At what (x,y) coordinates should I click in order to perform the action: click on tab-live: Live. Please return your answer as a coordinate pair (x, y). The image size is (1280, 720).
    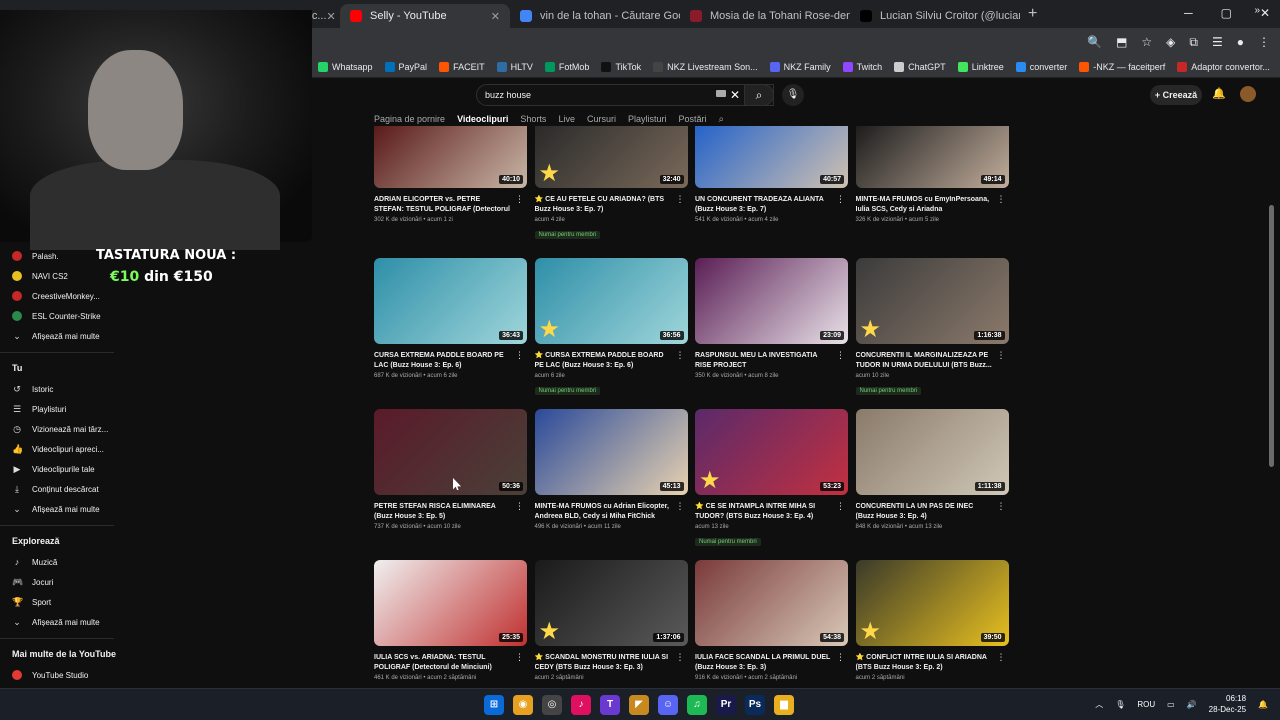
    Looking at the image, I should click on (566, 119).